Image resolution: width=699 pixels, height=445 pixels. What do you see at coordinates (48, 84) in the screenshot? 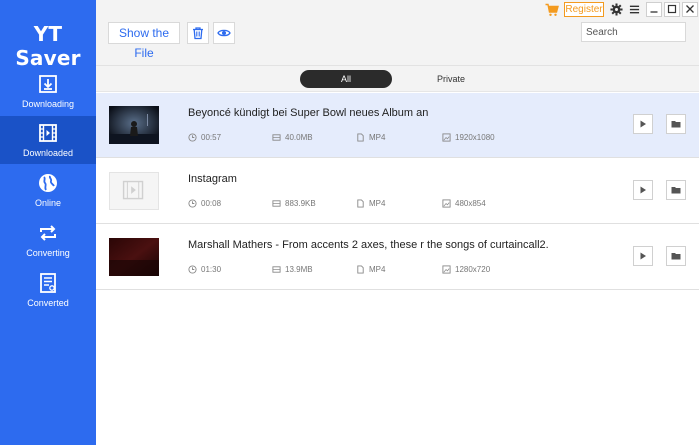
I see `download-icon` at bounding box center [48, 84].